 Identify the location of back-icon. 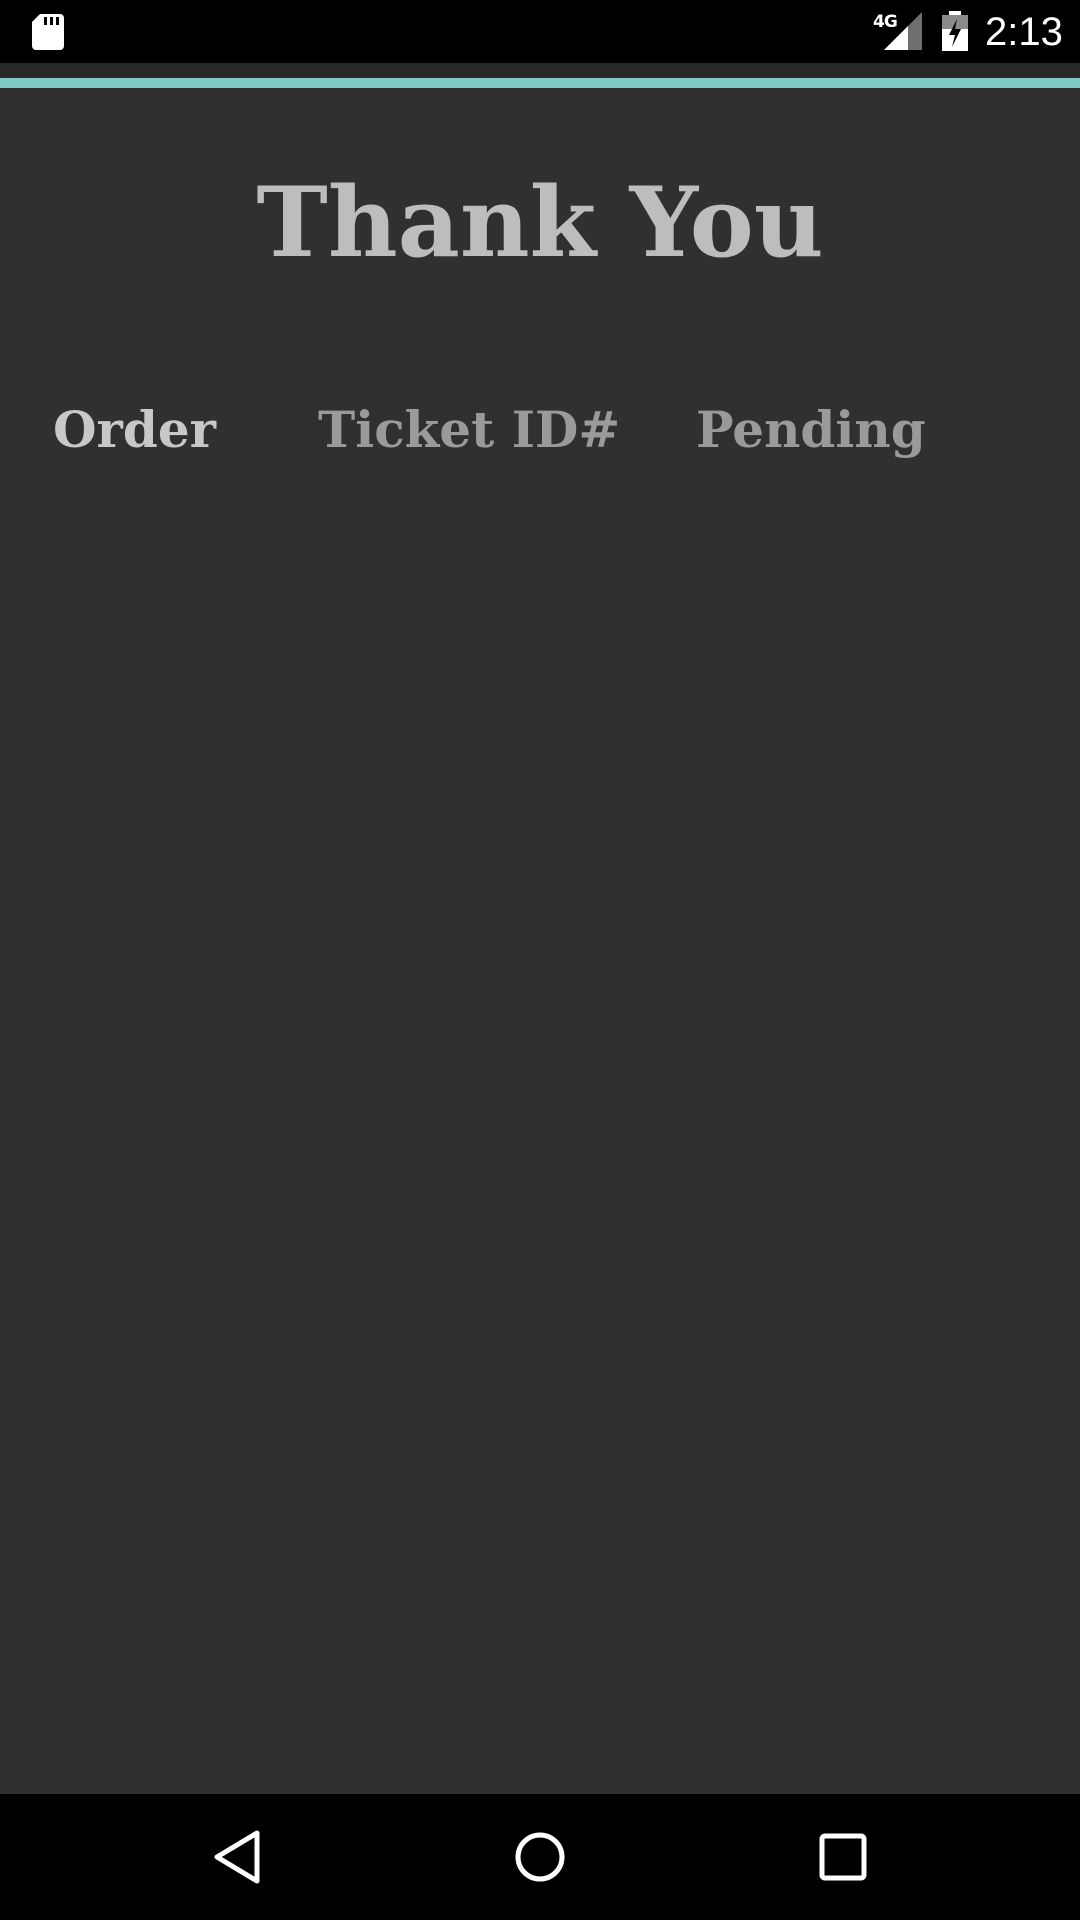
(237, 1857).